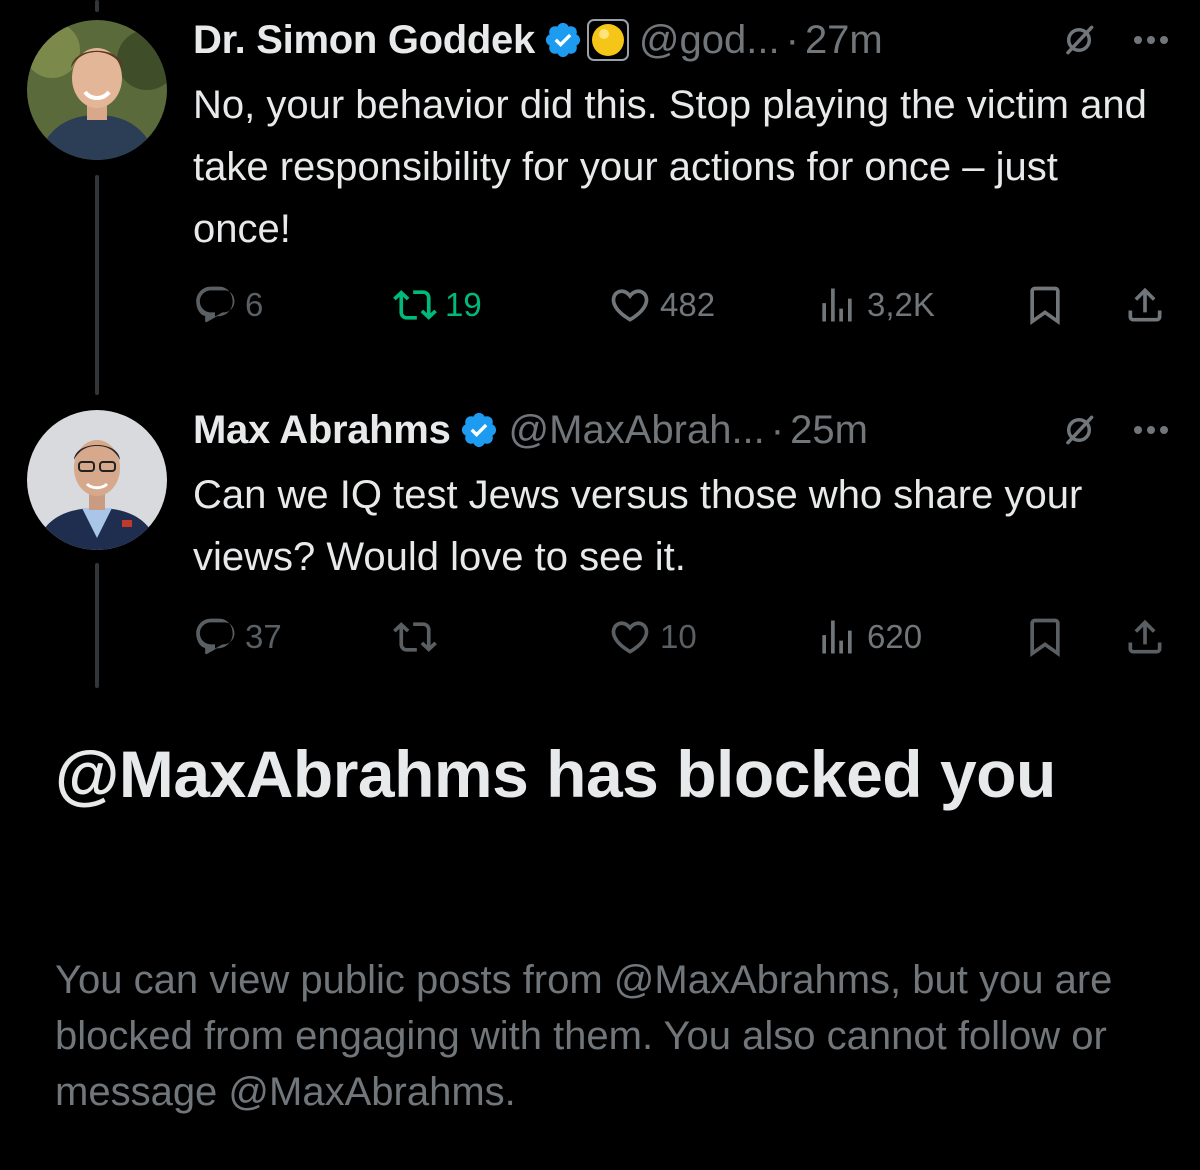  What do you see at coordinates (237, 637) in the screenshot?
I see `reply-button: 37` at bounding box center [237, 637].